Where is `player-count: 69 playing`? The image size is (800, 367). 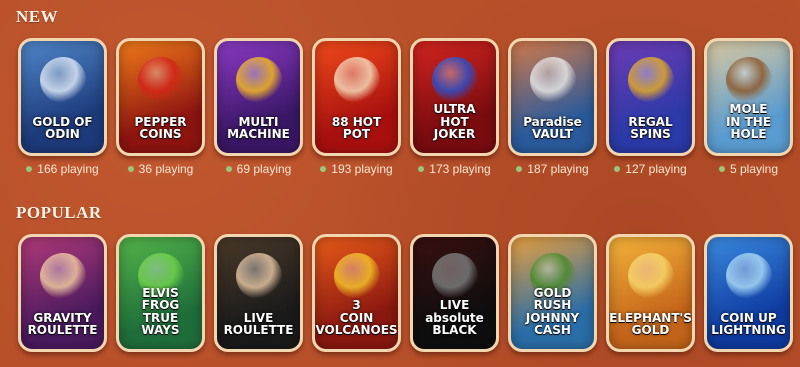 player-count: 69 playing is located at coordinates (258, 169).